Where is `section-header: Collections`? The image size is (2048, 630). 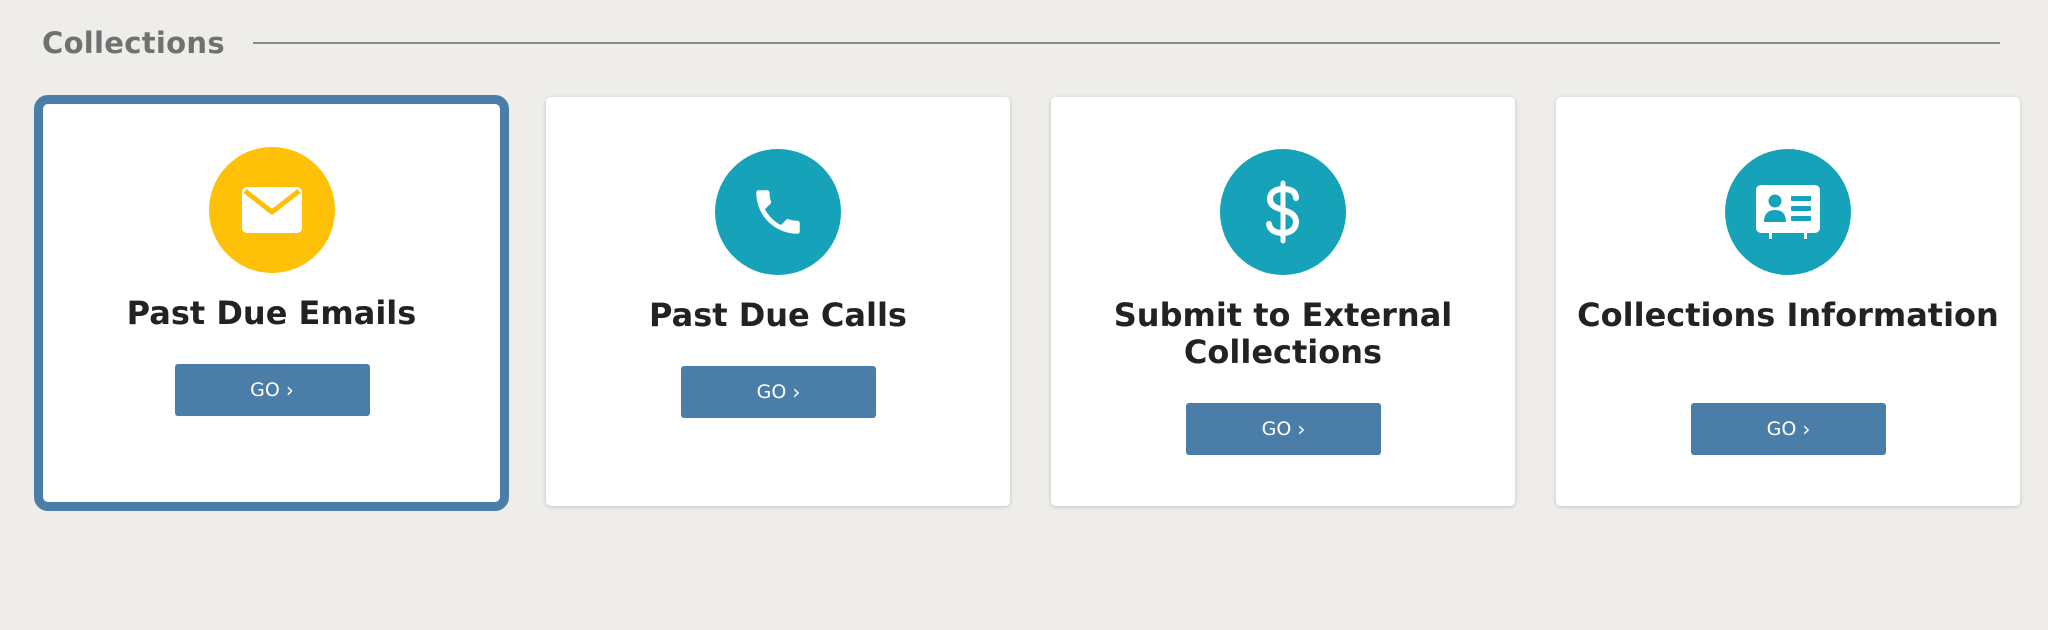
section-header: Collections is located at coordinates (1021, 43).